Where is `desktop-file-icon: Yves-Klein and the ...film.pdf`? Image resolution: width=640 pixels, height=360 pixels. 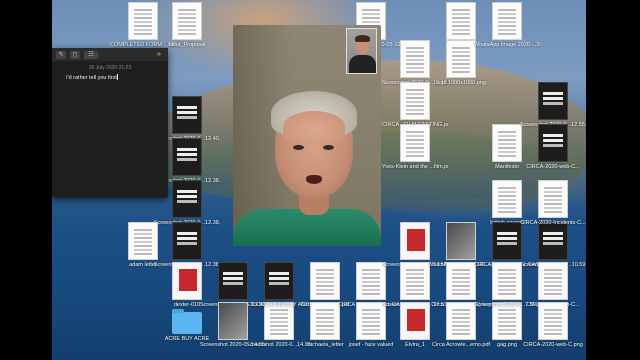
desktop-file-icon: Yves-Klein and the ...film.pdf is located at coordinates (415, 154).